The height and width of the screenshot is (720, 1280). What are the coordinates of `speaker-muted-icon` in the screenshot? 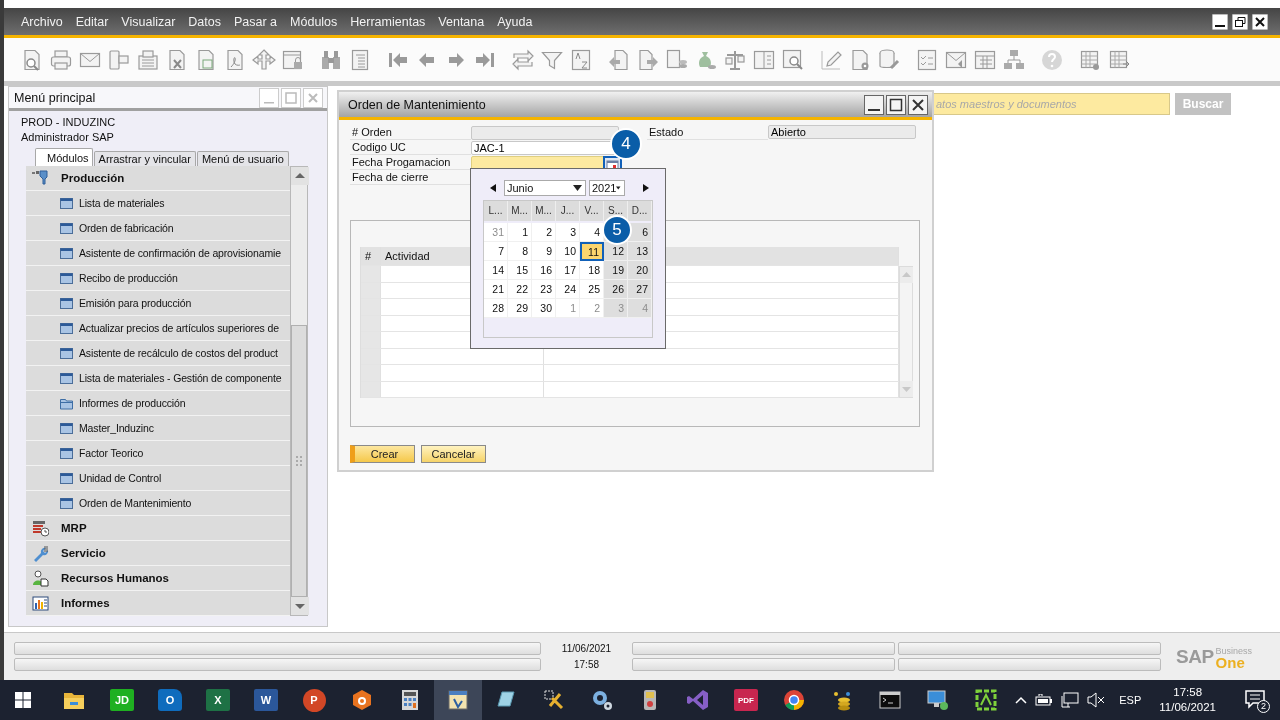 It's located at (1096, 700).